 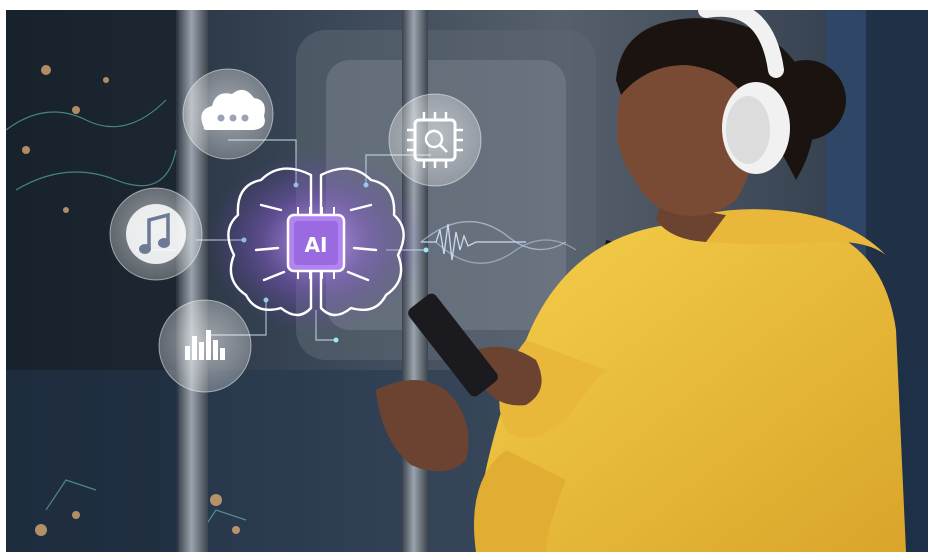 I want to click on ai-chip: AI, so click(x=316, y=243).